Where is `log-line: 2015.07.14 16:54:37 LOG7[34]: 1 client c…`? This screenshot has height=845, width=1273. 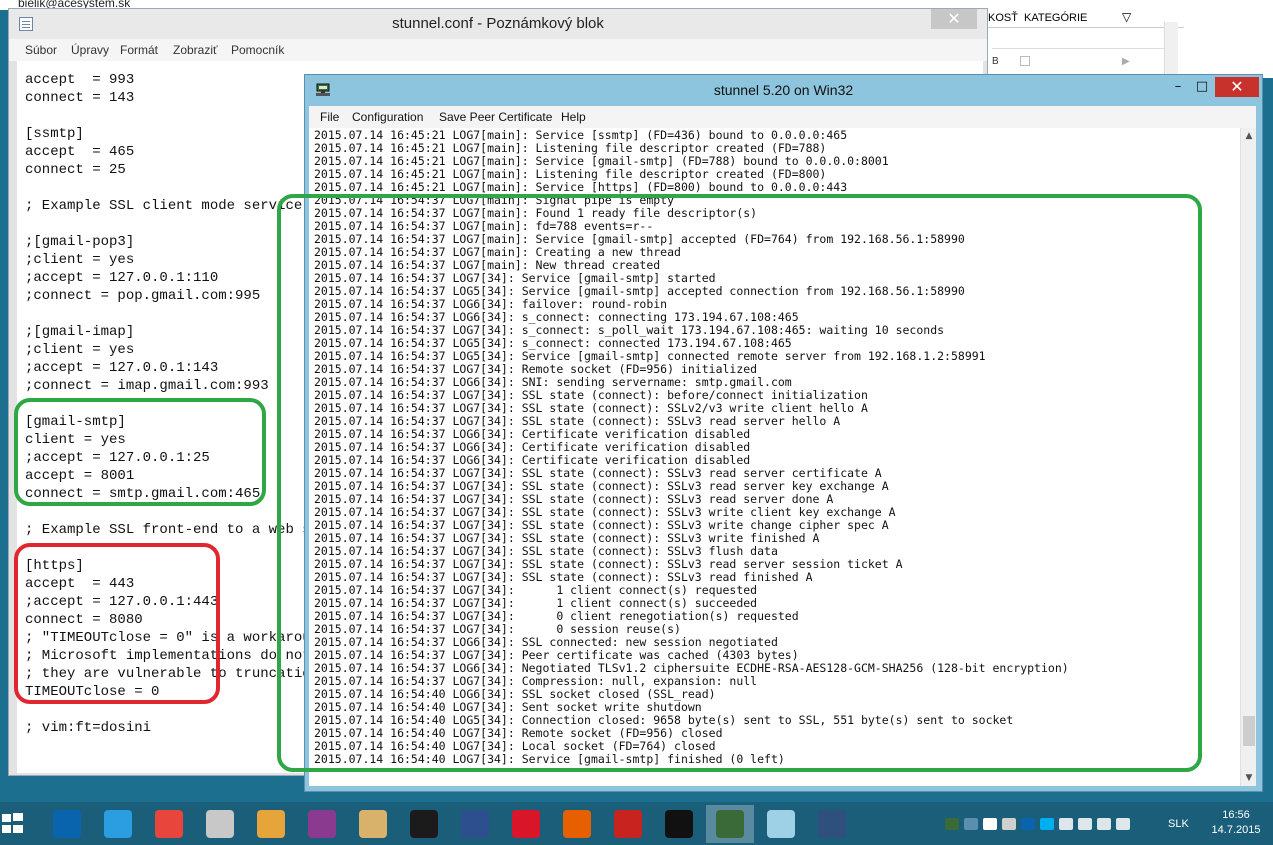 log-line: 2015.07.14 16:54:37 LOG7[34]: 1 client c… is located at coordinates (536, 590).